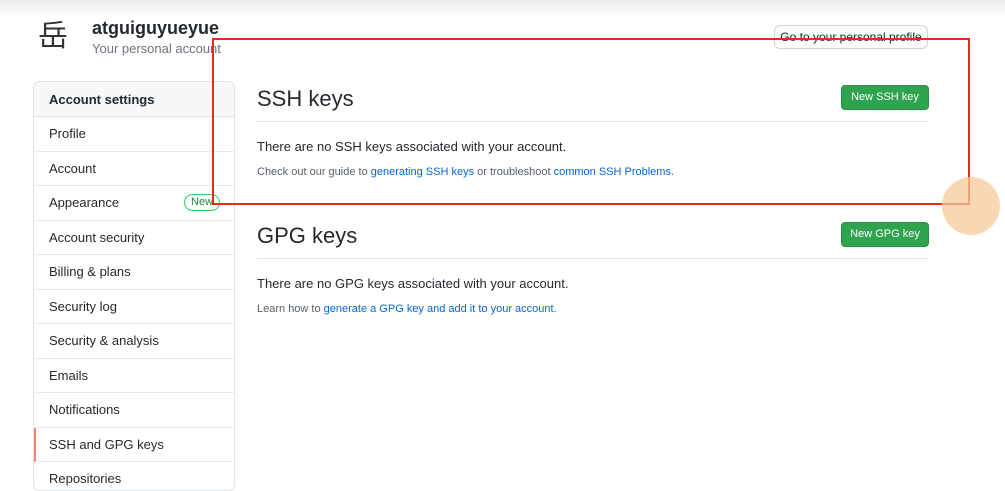 The width and height of the screenshot is (1005, 491). What do you see at coordinates (84, 202) in the screenshot?
I see `sidebar-item-label: Appearance` at bounding box center [84, 202].